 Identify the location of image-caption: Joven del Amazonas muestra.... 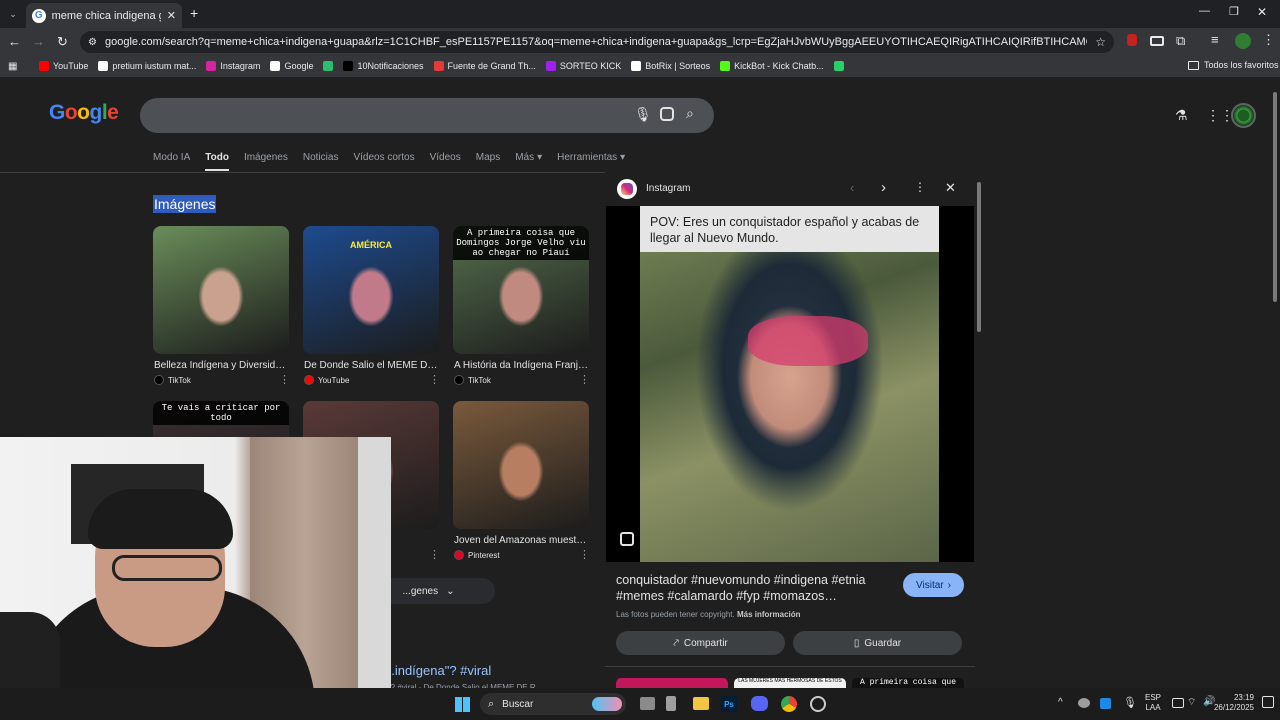
(521, 540).